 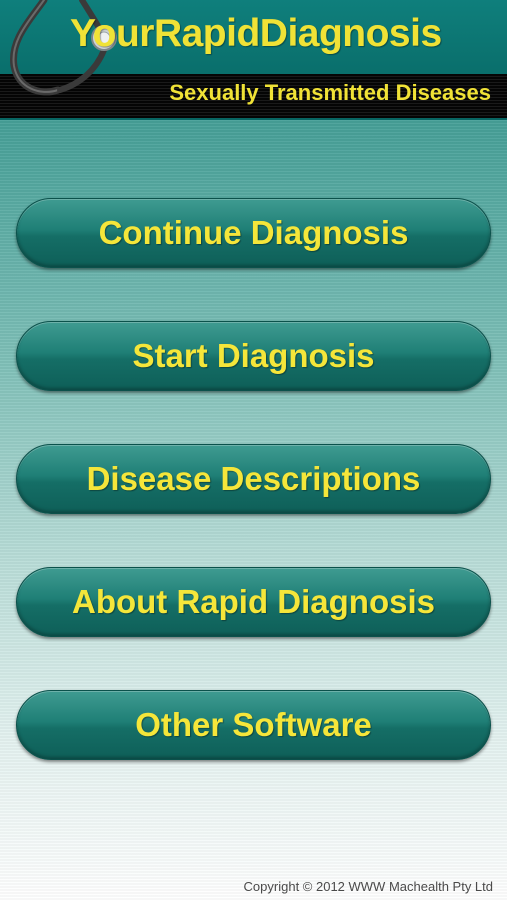 What do you see at coordinates (256, 33) in the screenshot?
I see `app-title: YourRapidDiagnosis` at bounding box center [256, 33].